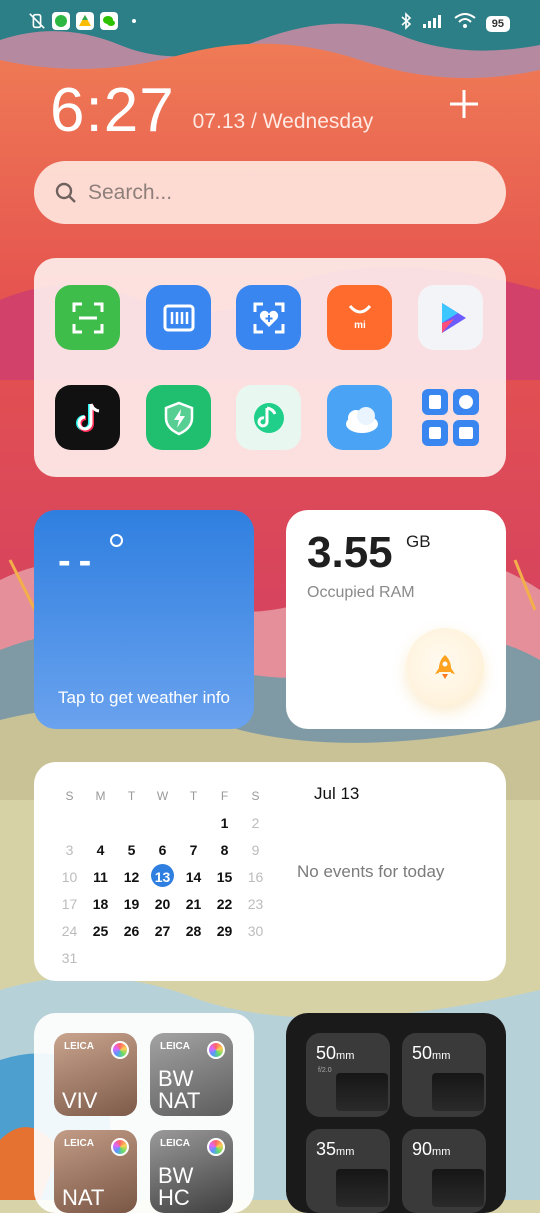 This screenshot has width=540, height=1213. Describe the element at coordinates (131, 850) in the screenshot. I see `calendar-day: 5` at that location.